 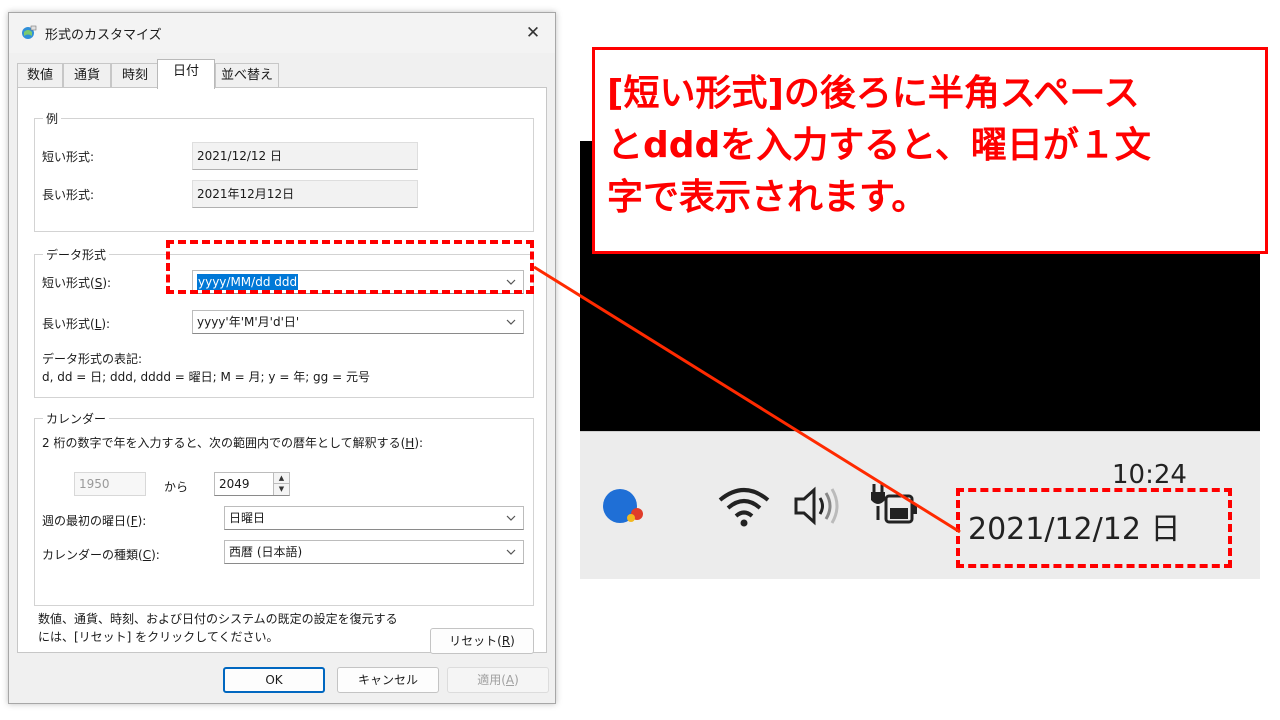 I want to click on long-format-label: 長い形式(L):, so click(x=76, y=324).